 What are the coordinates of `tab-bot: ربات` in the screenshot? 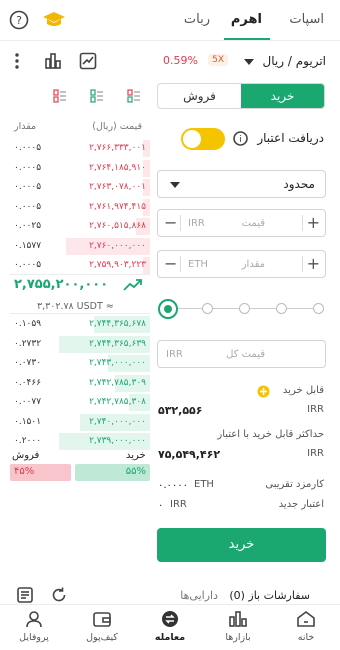 It's located at (197, 19).